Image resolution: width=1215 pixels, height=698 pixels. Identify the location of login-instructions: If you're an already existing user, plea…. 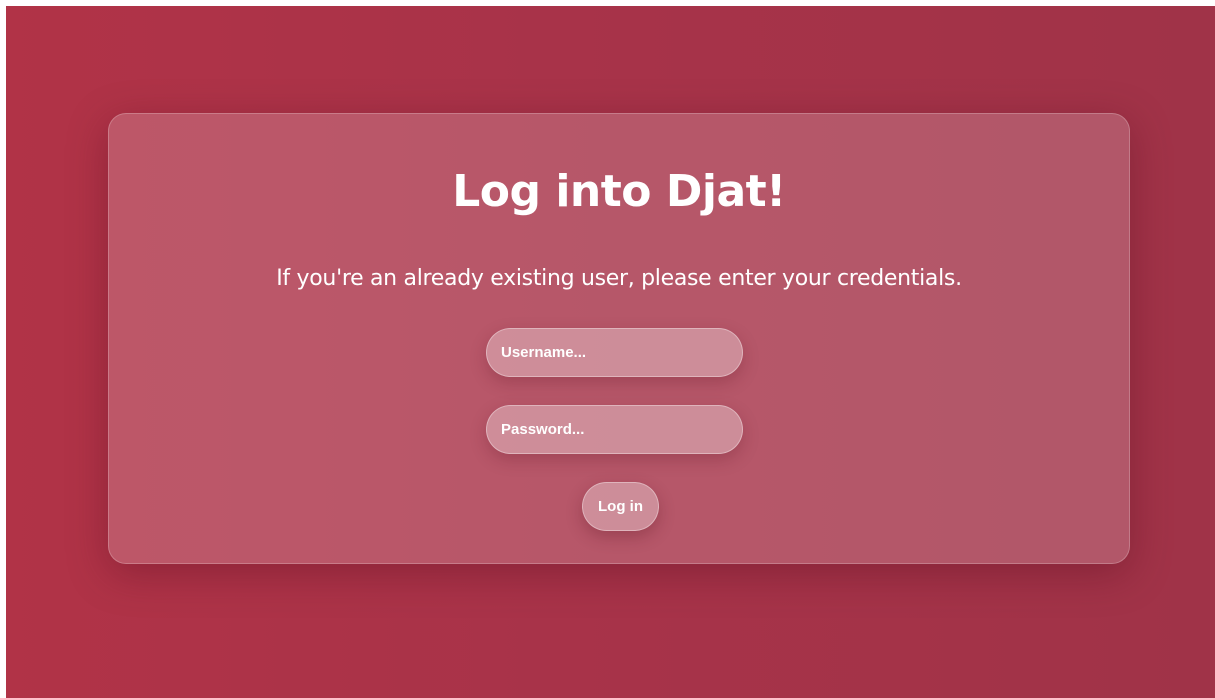
(619, 278).